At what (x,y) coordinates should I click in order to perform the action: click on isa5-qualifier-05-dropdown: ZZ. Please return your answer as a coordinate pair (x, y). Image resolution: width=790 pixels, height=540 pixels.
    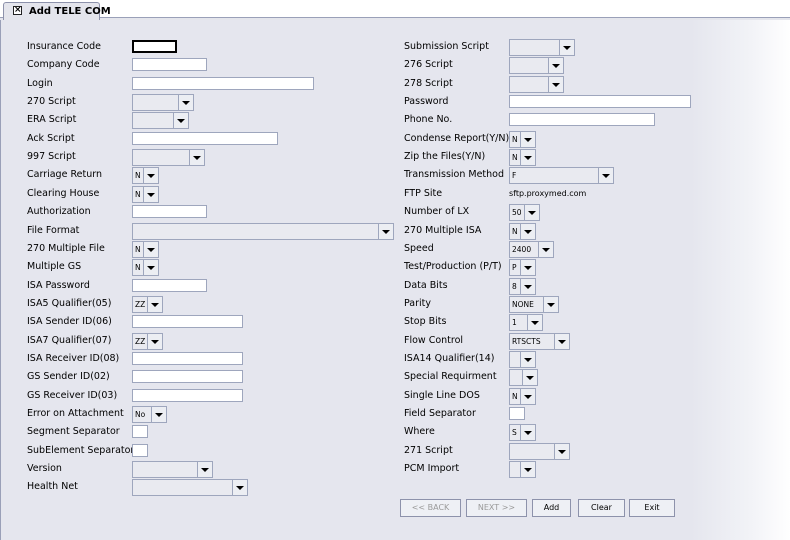
    Looking at the image, I should click on (147, 304).